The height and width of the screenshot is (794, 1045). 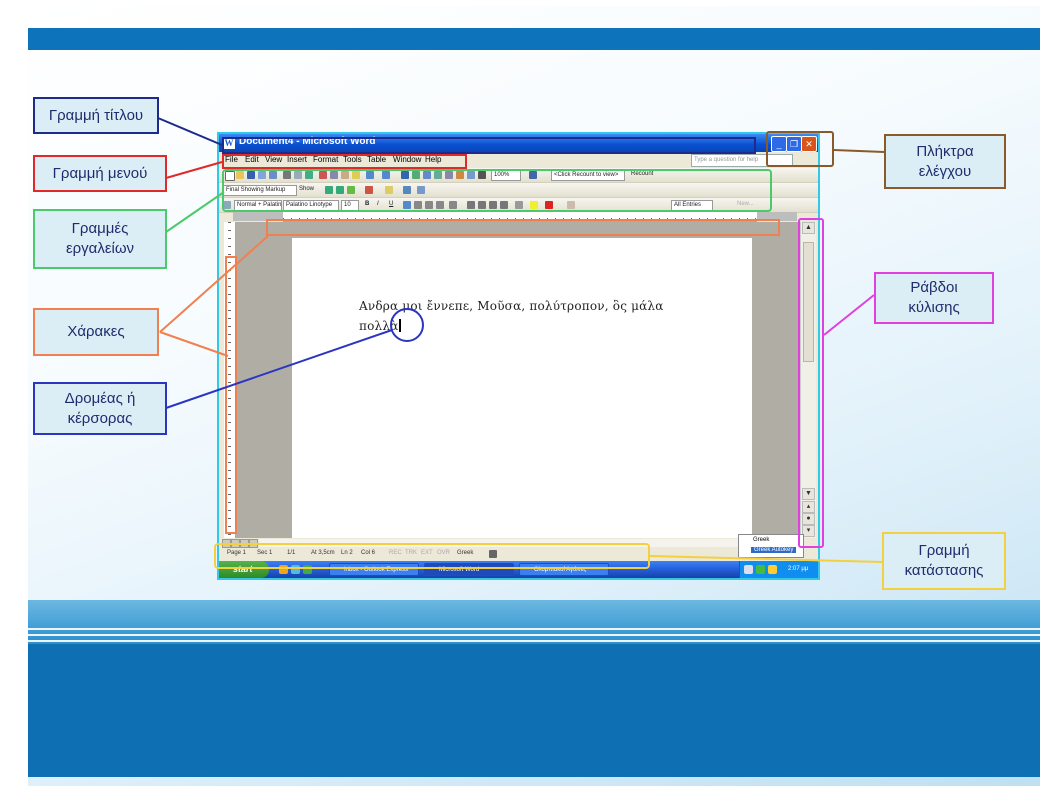 I want to click on callout-scrollbars: Ράβδοι κύλισης, so click(x=934, y=298).